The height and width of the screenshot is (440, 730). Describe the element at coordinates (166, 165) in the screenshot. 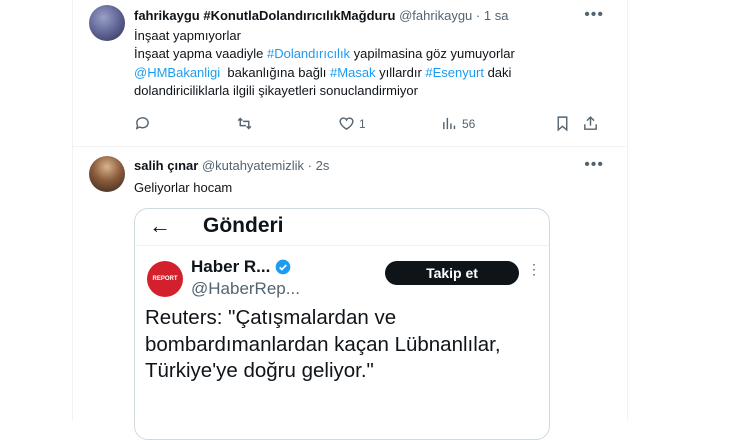

I see `display-name: salih çınar` at that location.